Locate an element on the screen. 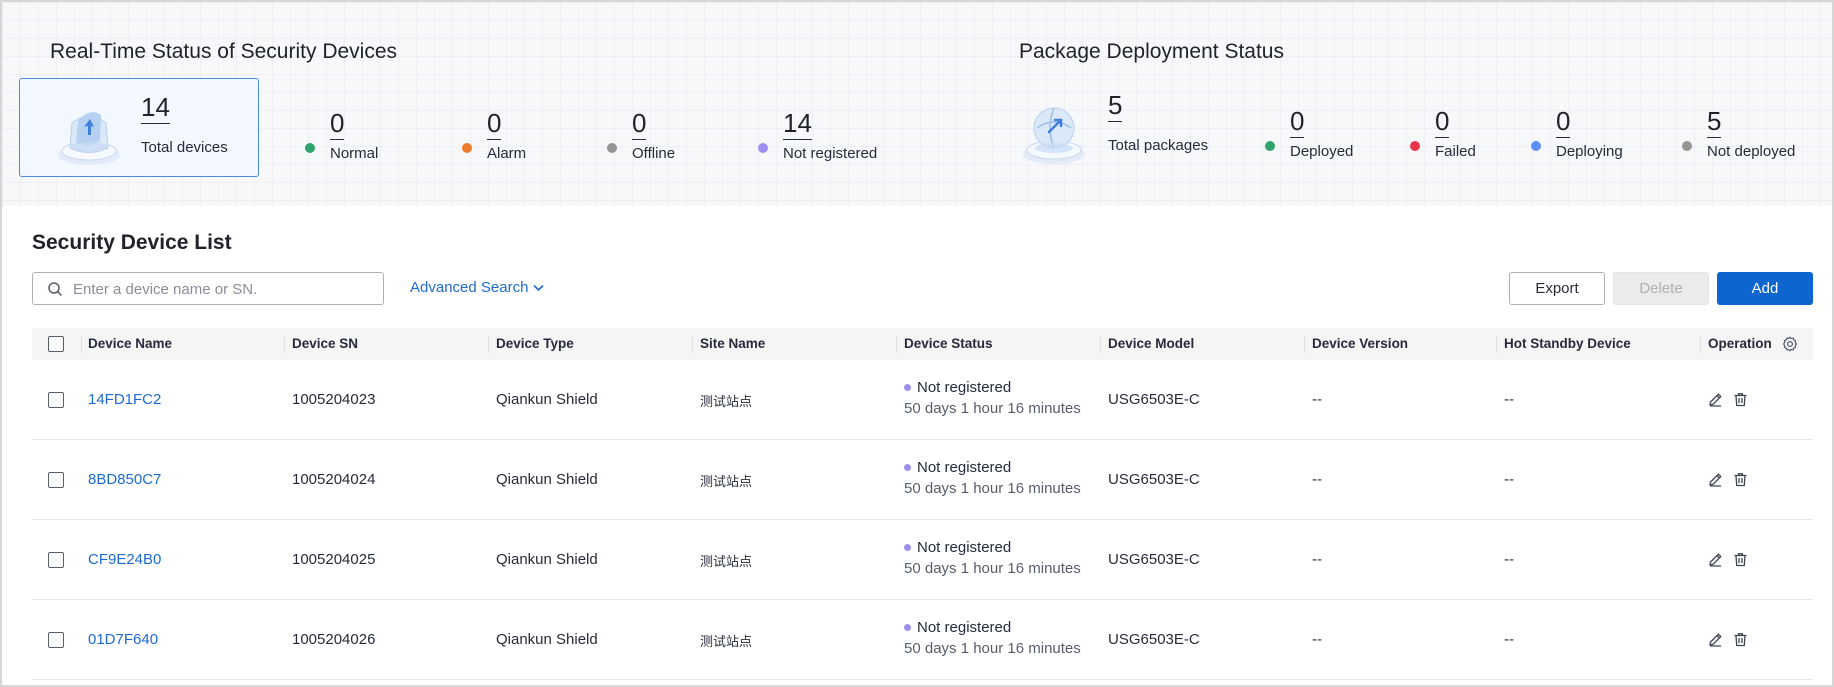 The height and width of the screenshot is (687, 1834). delete-button: Delete is located at coordinates (1661, 288).